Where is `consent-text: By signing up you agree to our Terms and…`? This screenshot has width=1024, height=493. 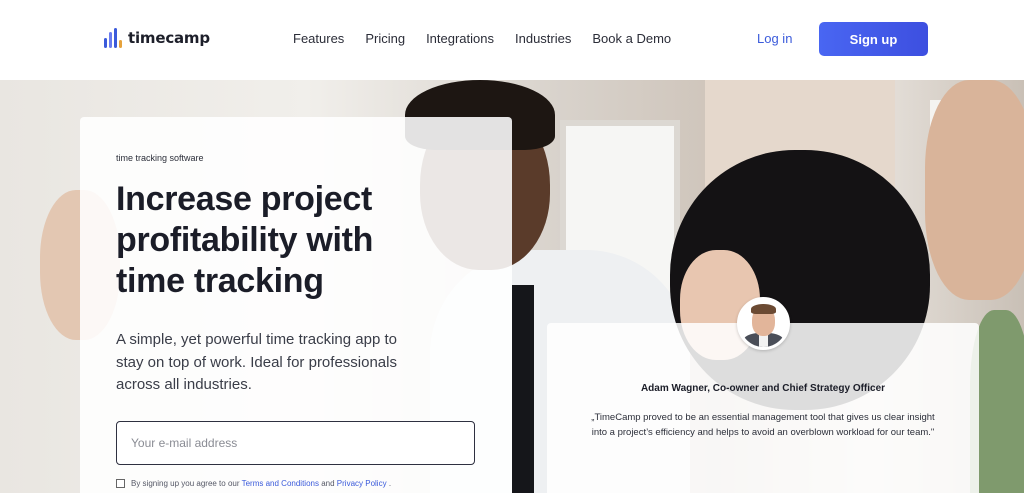 consent-text: By signing up you agree to our Terms and… is located at coordinates (261, 483).